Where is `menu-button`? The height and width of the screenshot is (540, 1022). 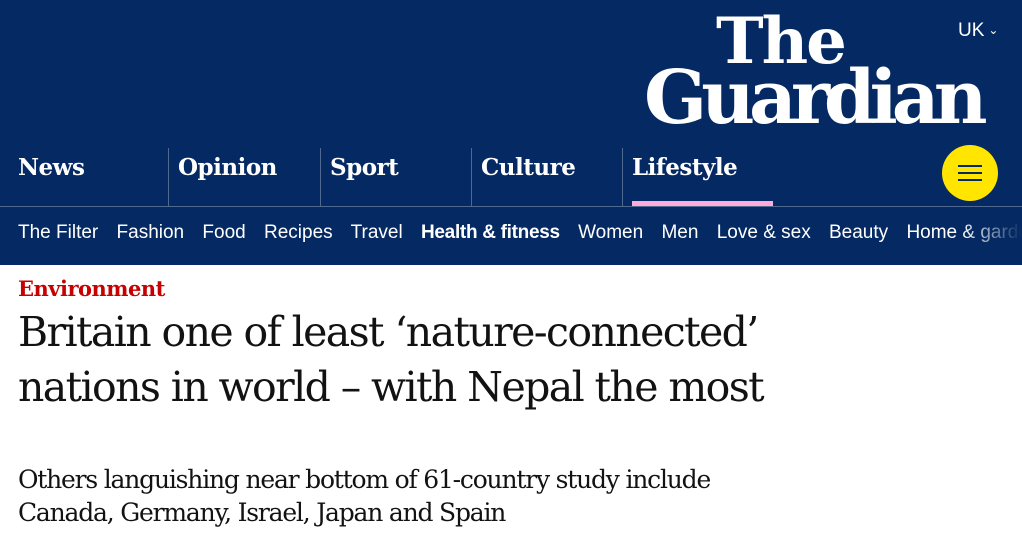 menu-button is located at coordinates (970, 173).